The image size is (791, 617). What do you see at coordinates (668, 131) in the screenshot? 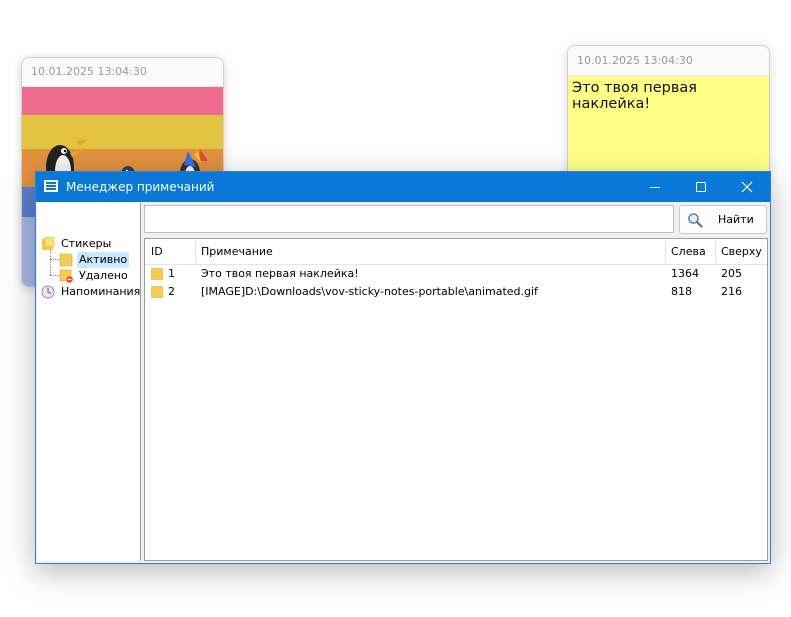
I see `note-body: Это твоя первая наклейка!` at bounding box center [668, 131].